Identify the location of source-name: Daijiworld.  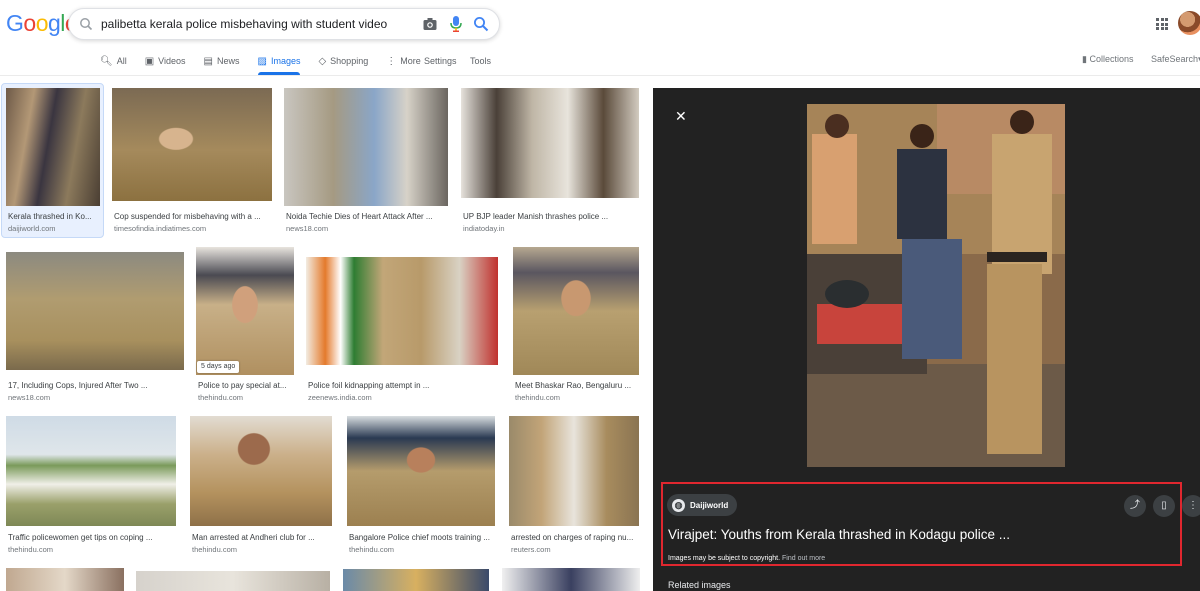
(709, 505).